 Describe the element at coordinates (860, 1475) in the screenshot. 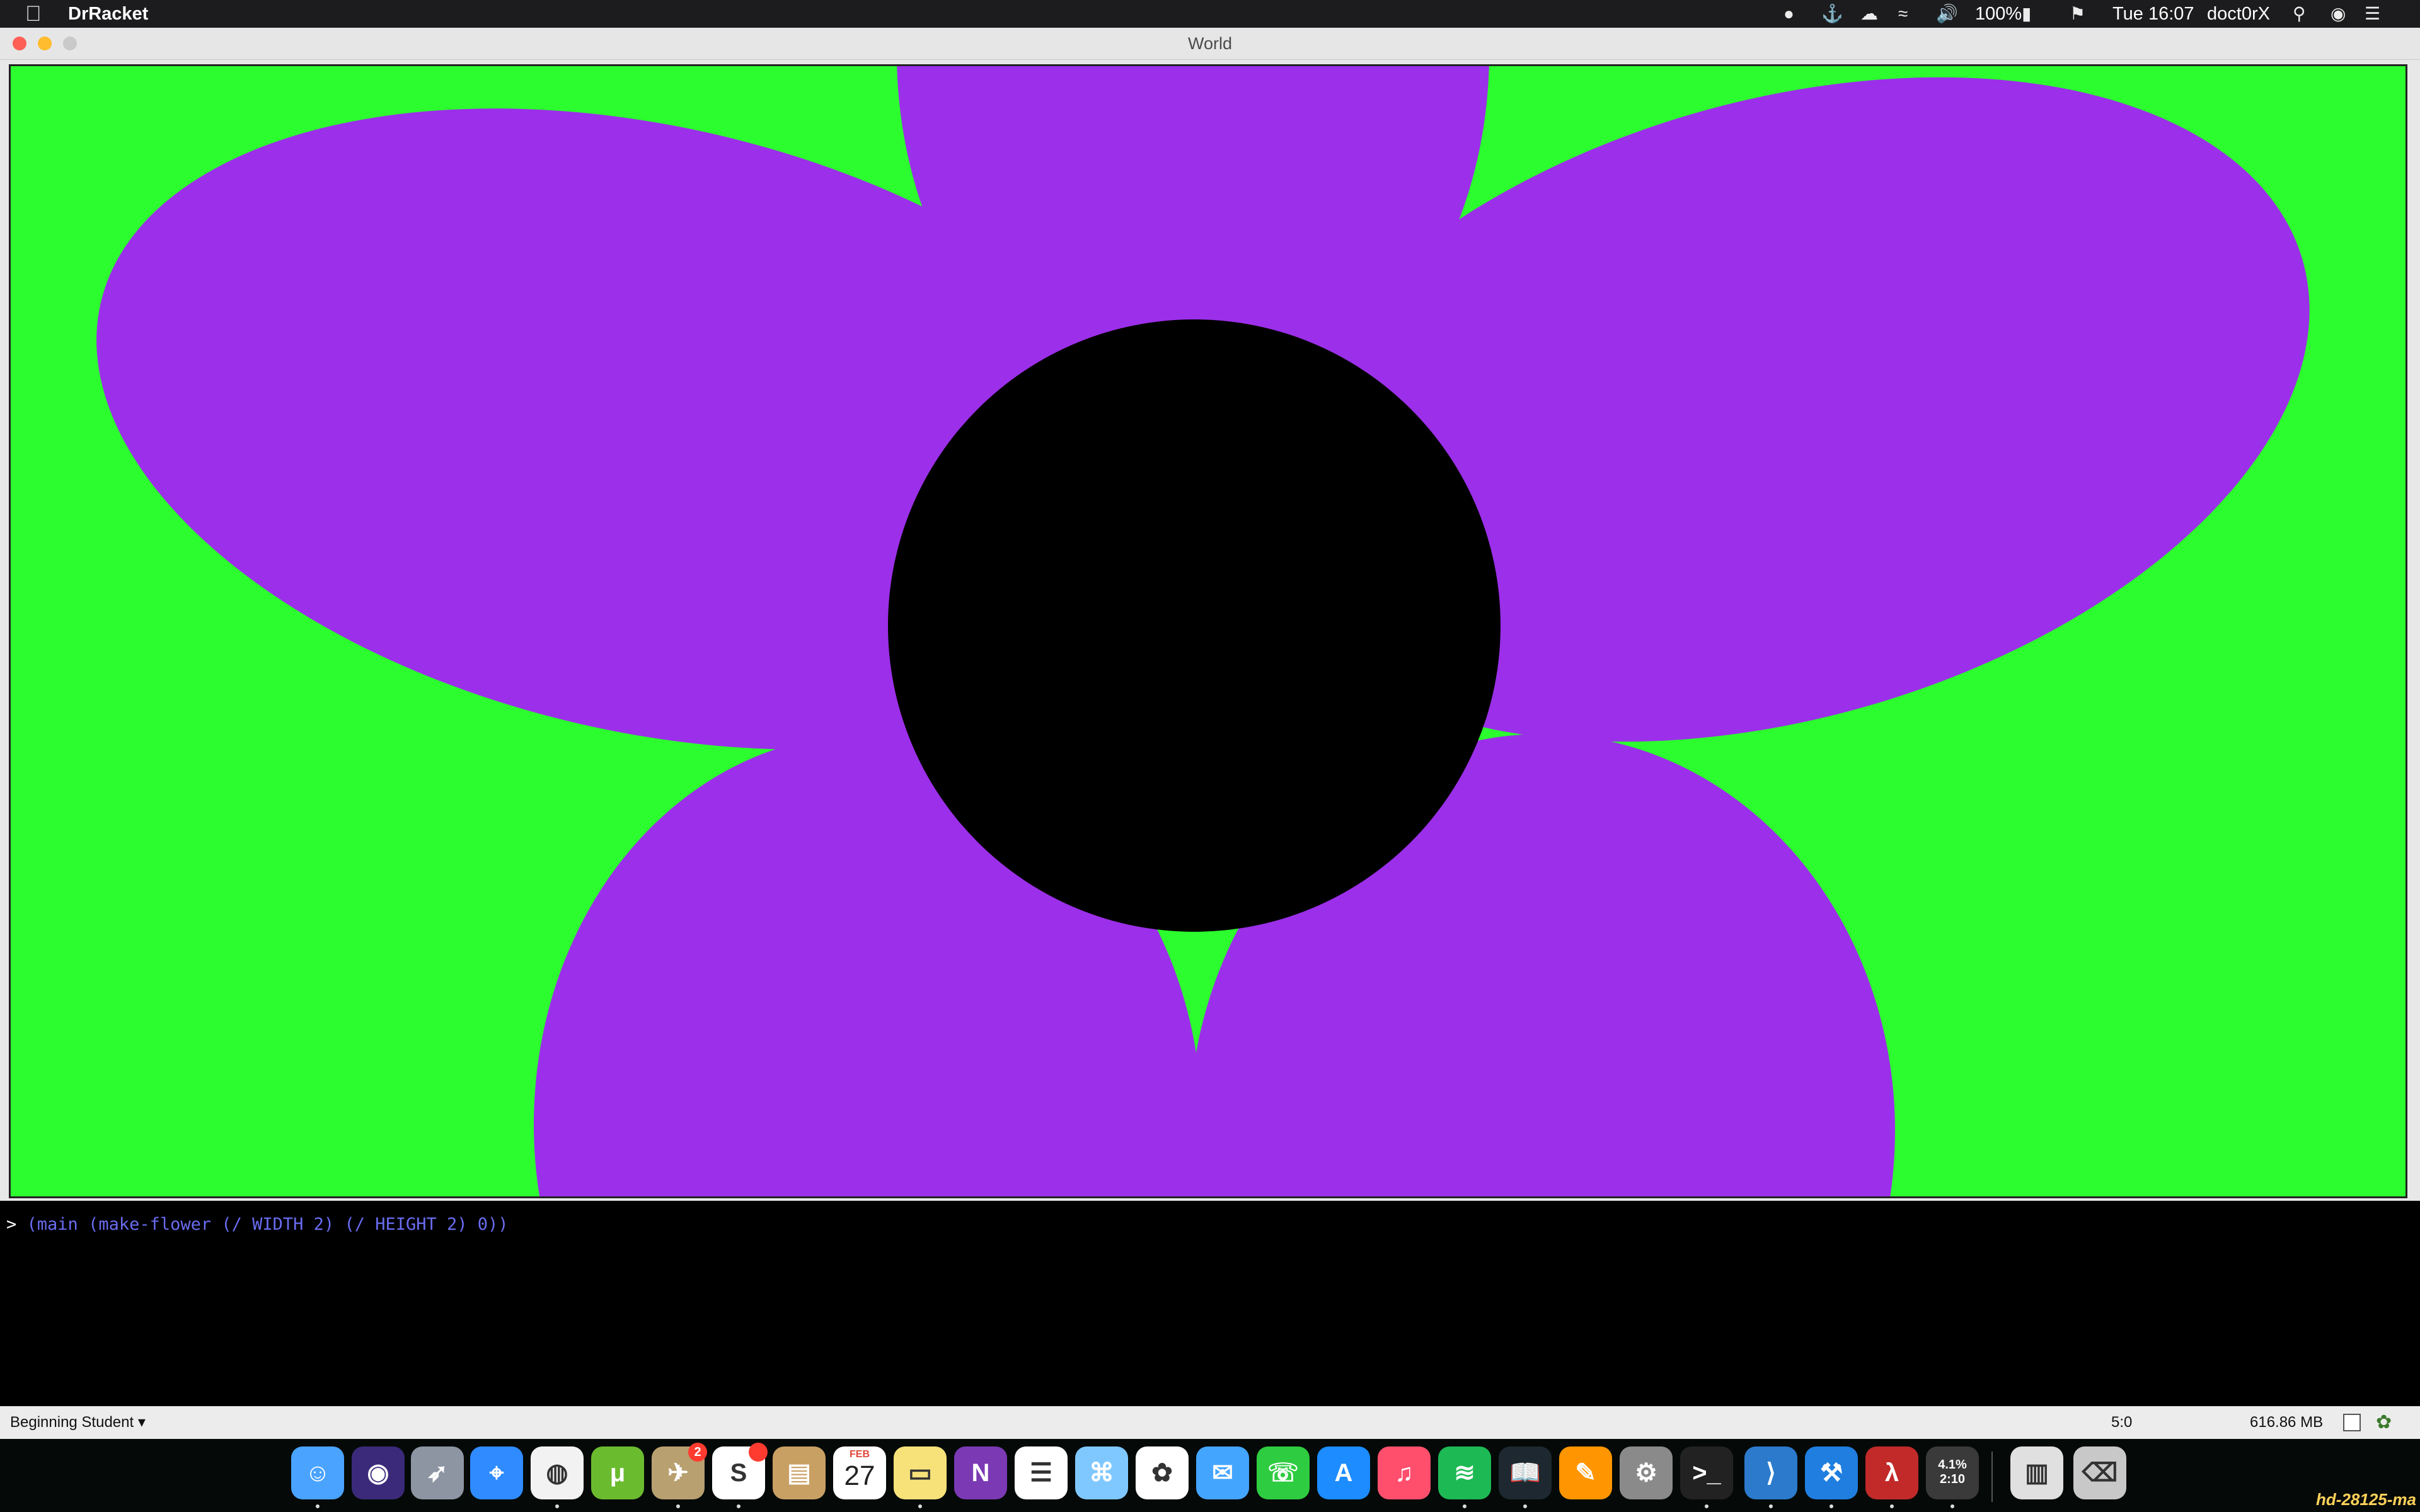

I see `calendar-day: 27` at that location.